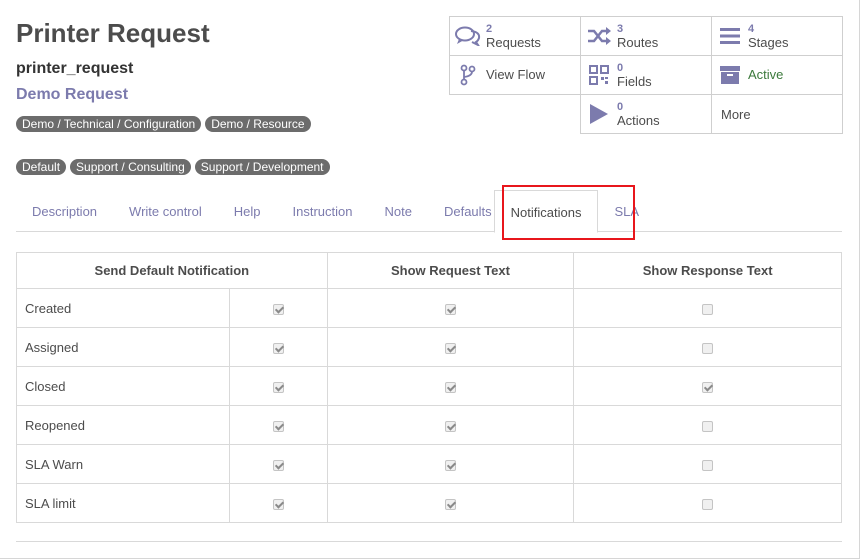 This screenshot has height=559, width=860. What do you see at coordinates (130, 167) in the screenshot?
I see `tag: Support / Consulting` at bounding box center [130, 167].